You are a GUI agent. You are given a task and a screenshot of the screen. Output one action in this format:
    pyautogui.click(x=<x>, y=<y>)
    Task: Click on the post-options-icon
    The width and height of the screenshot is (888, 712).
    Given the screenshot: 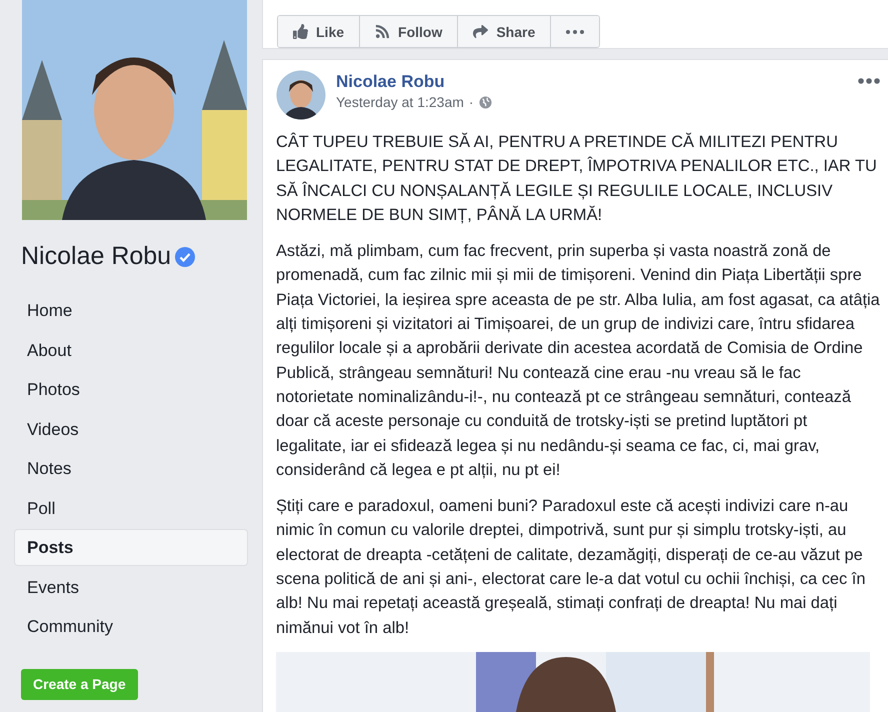 What is the action you would take?
    pyautogui.click(x=869, y=81)
    